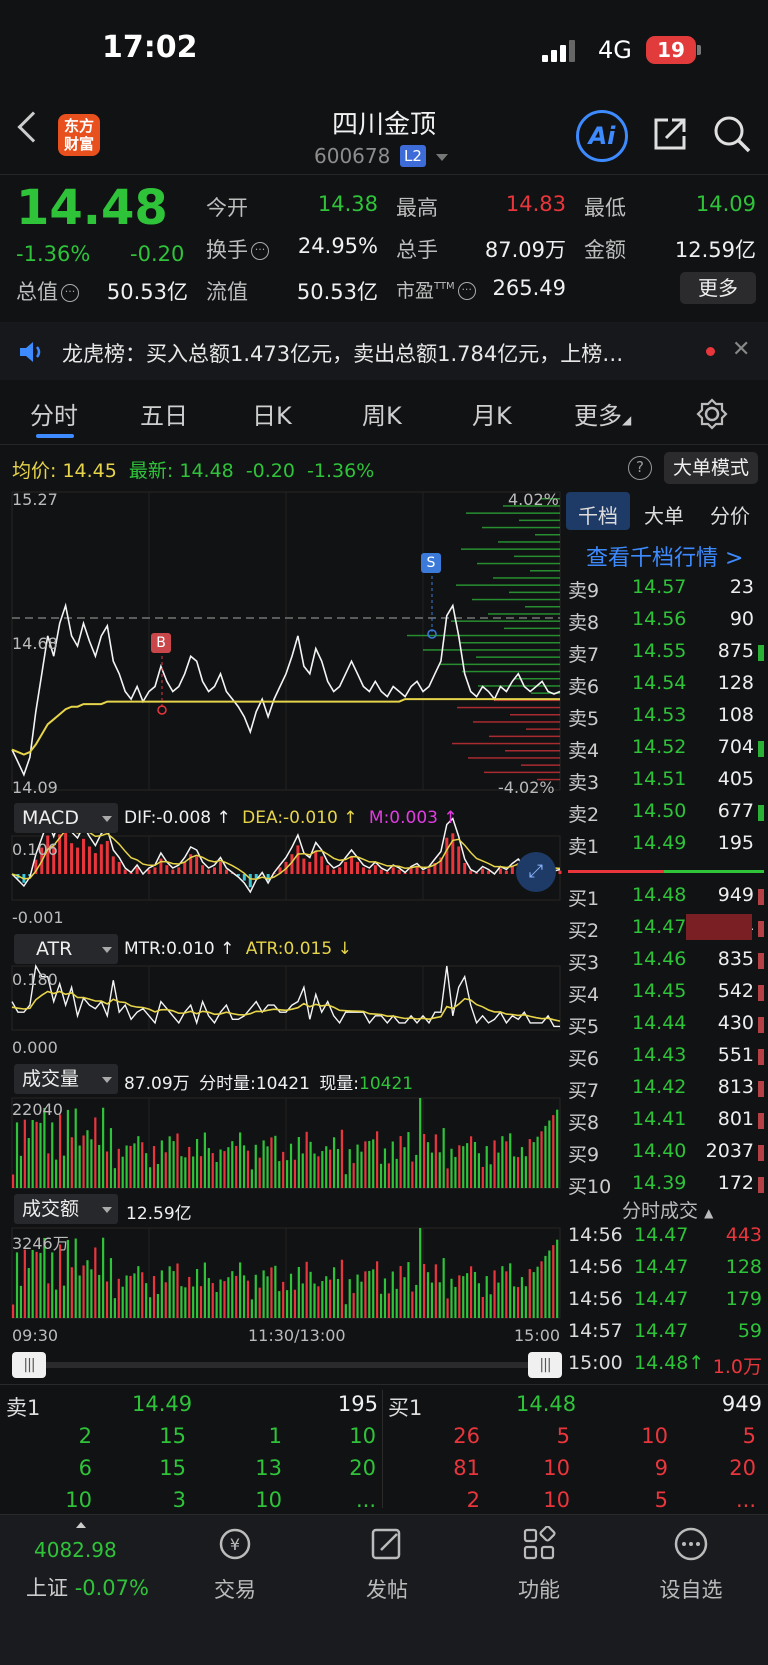  What do you see at coordinates (732, 134) in the screenshot?
I see `search-icon` at bounding box center [732, 134].